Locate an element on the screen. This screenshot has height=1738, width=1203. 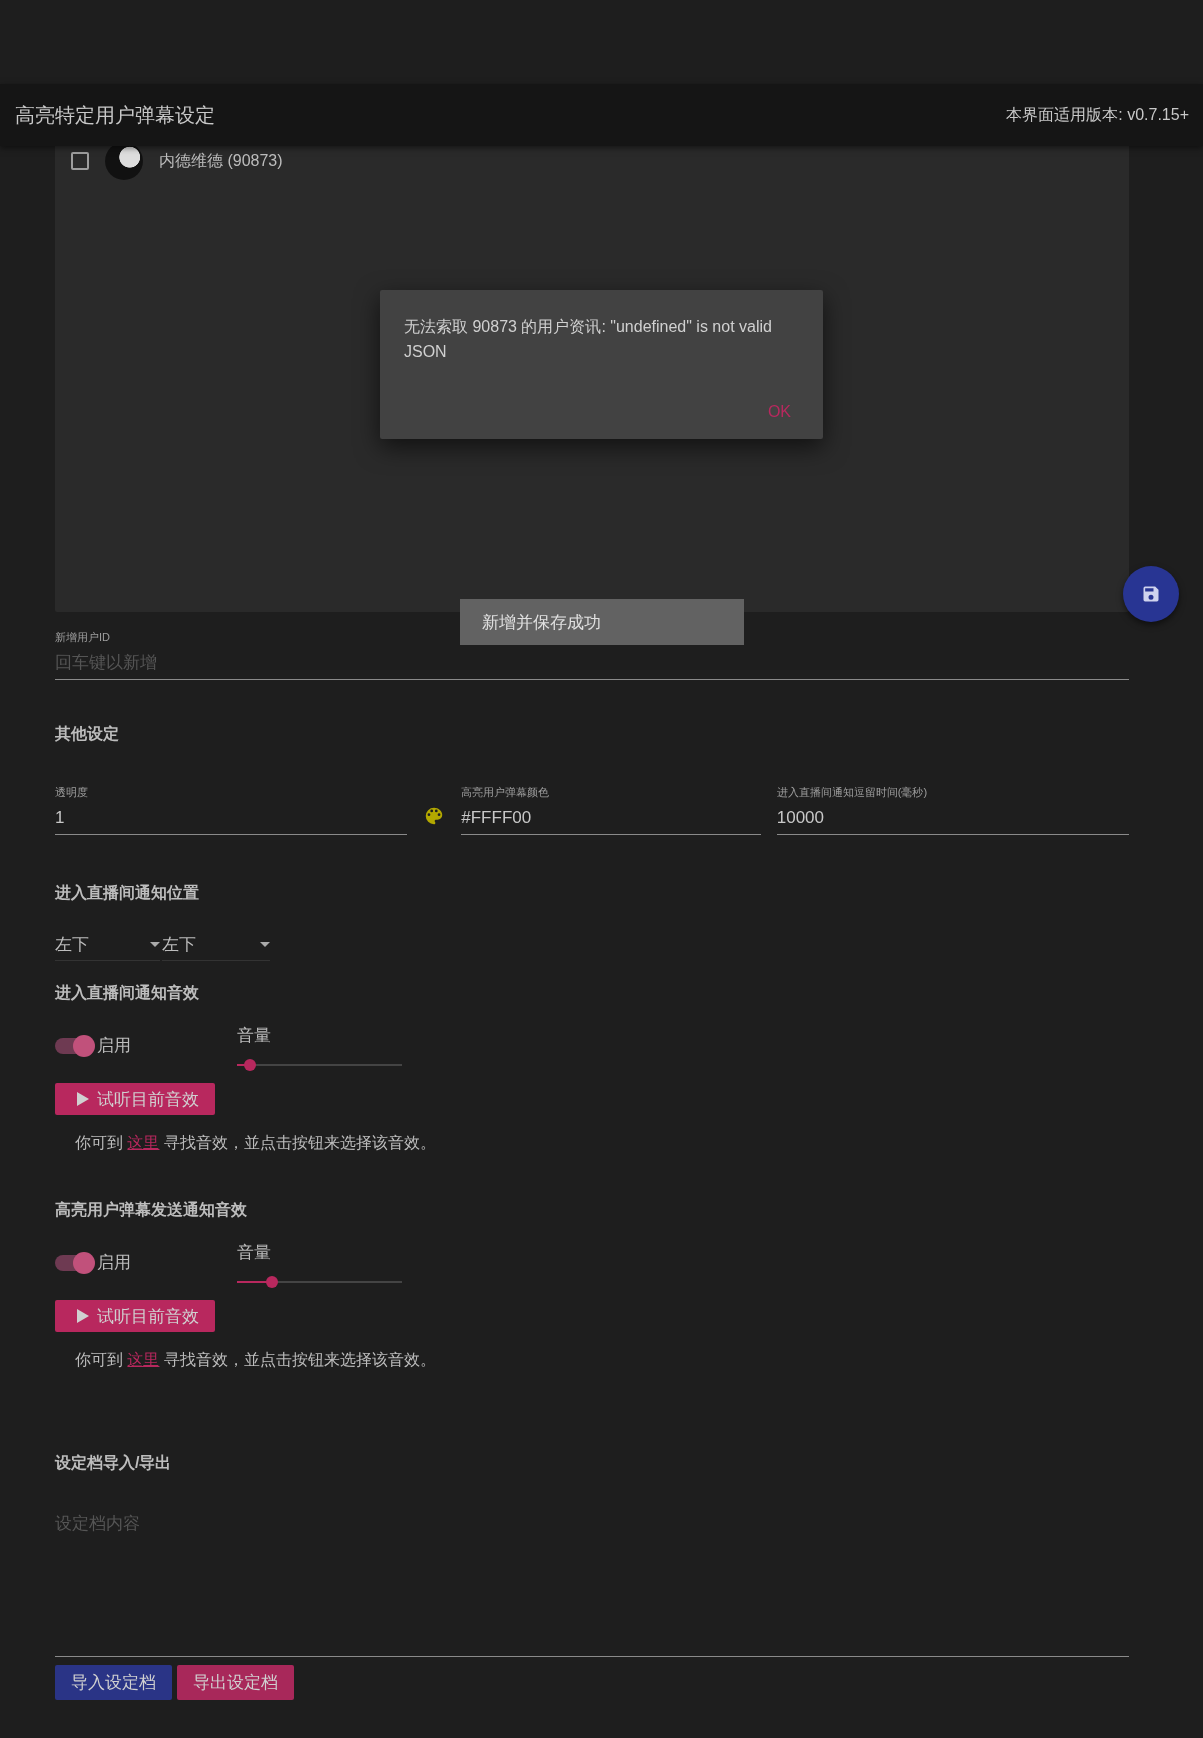
version-label: 本界面适用版本: v0.7.15+ is located at coordinates (1097, 114).